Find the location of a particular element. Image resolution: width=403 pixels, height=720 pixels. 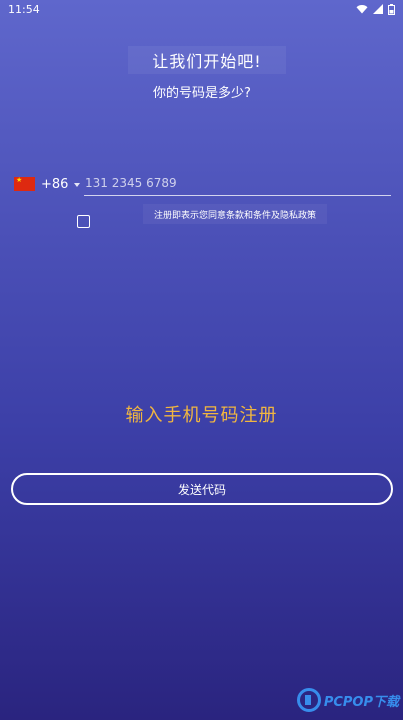

terms-checkbox is located at coordinates (83, 221).